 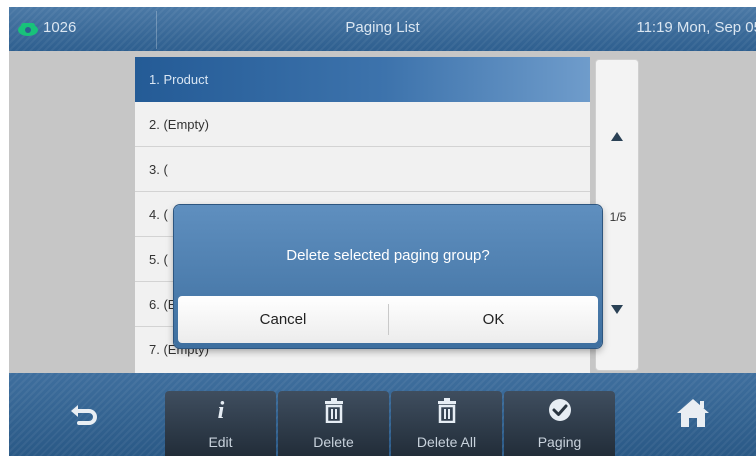 I want to click on dialog-buttons: Cancel OK, so click(x=388, y=319).